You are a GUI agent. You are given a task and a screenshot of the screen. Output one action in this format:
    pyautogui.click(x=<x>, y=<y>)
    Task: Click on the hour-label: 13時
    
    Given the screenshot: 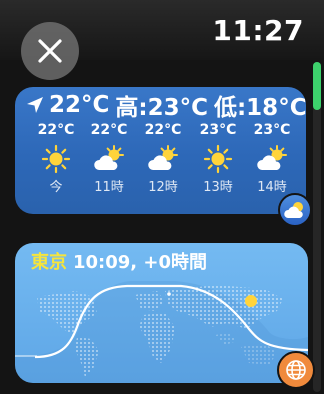 What is the action you would take?
    pyautogui.click(x=218, y=187)
    